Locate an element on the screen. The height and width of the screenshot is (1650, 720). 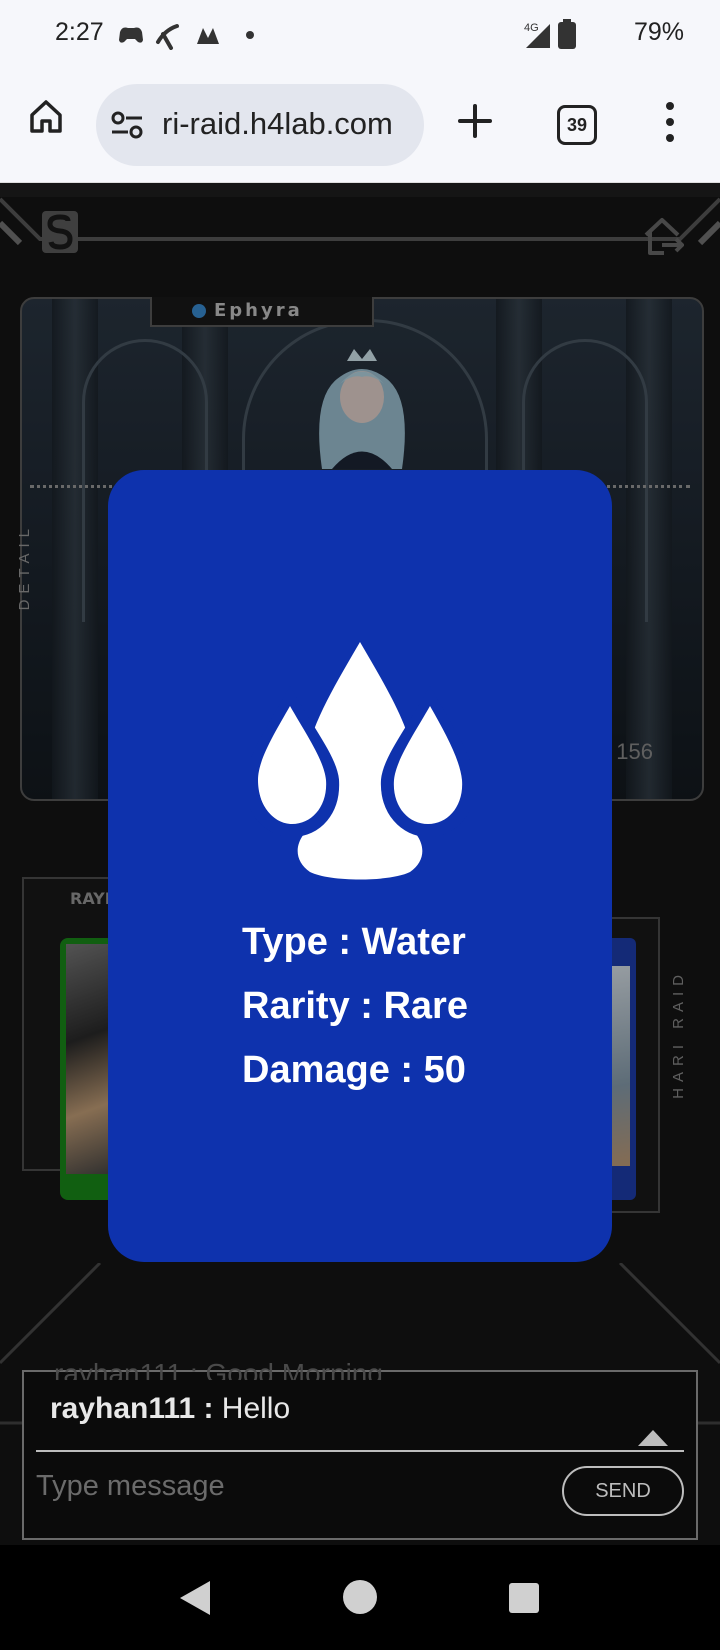
chat-expand-icon is located at coordinates (653, 1438).